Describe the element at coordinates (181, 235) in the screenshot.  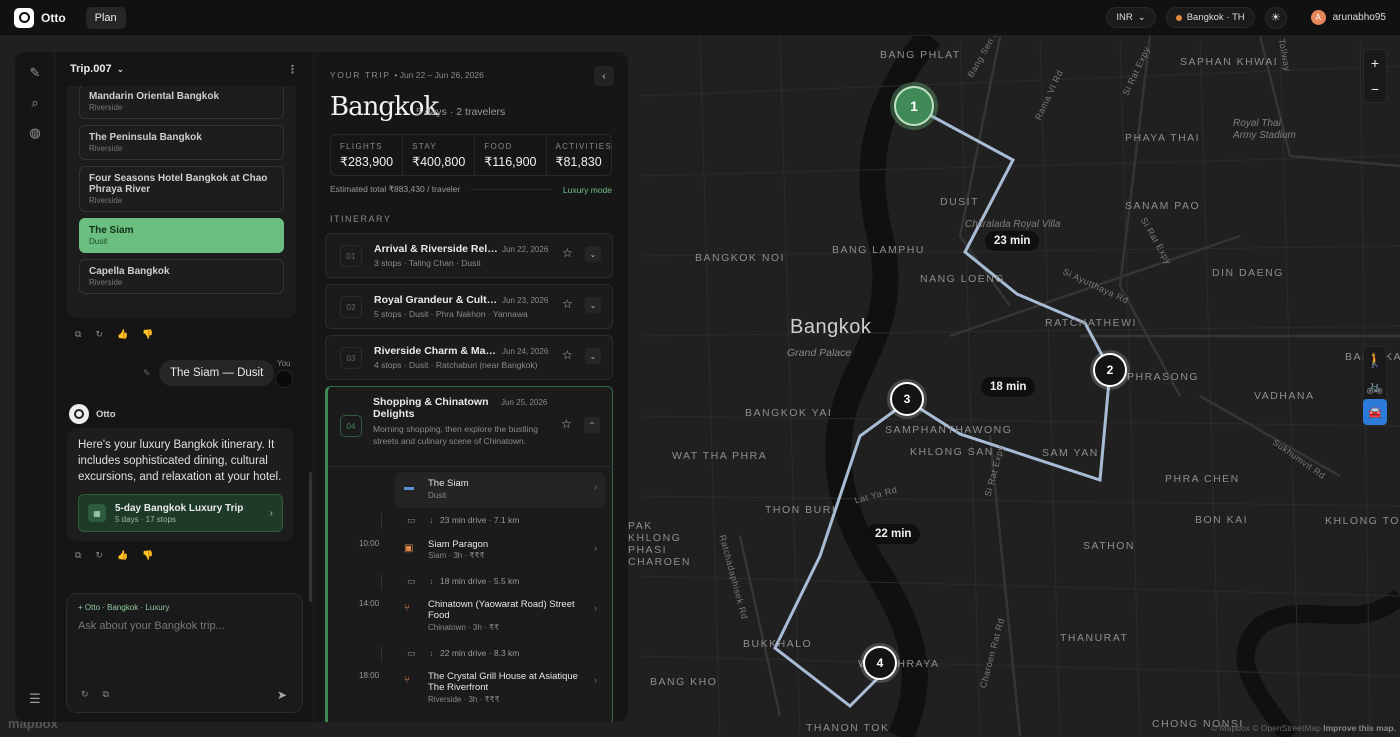
I see `hotel-option-selected: The Siam Dusit` at that location.